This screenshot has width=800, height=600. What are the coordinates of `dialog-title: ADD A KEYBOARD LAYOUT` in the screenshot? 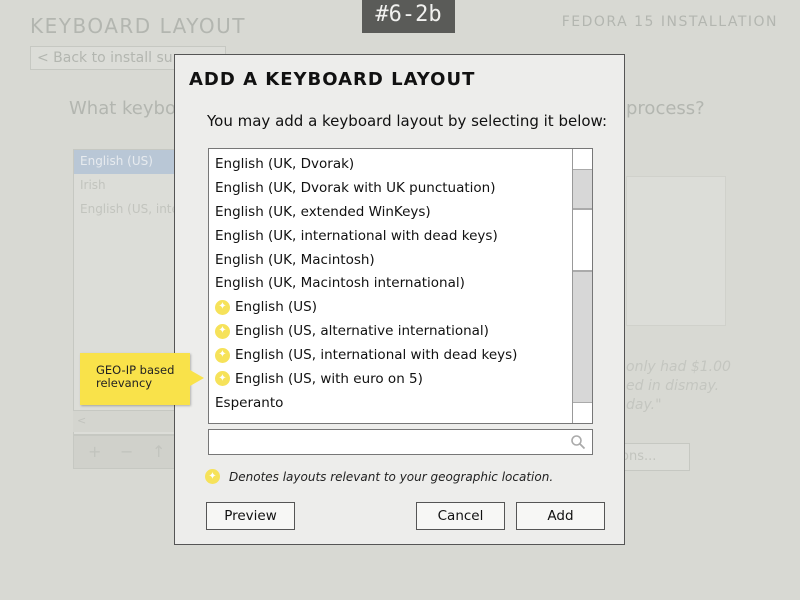 It's located at (332, 79).